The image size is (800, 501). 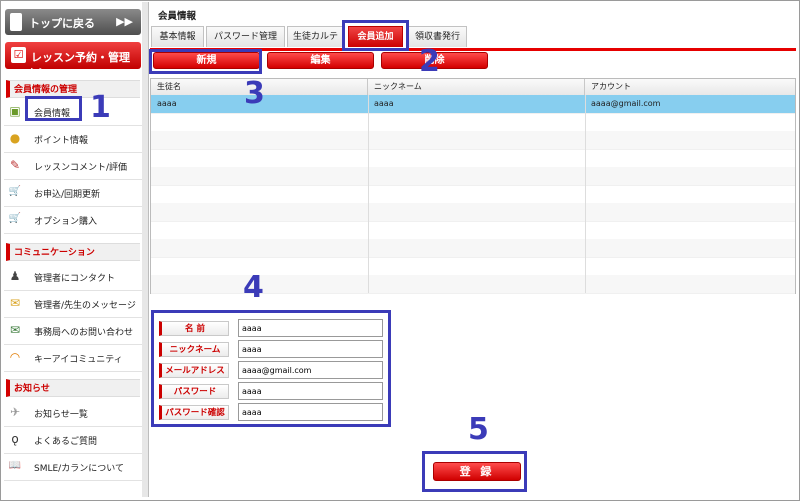 What do you see at coordinates (15, 412) in the screenshot?
I see `paper-plane-icon: ✈` at bounding box center [15, 412].